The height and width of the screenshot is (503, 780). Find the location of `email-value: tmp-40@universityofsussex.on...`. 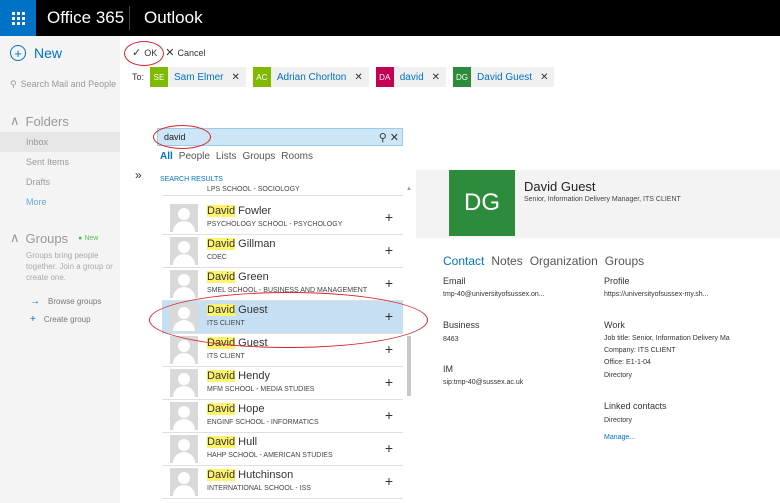

email-value: tmp-40@universityofsussex.on... is located at coordinates (494, 294).